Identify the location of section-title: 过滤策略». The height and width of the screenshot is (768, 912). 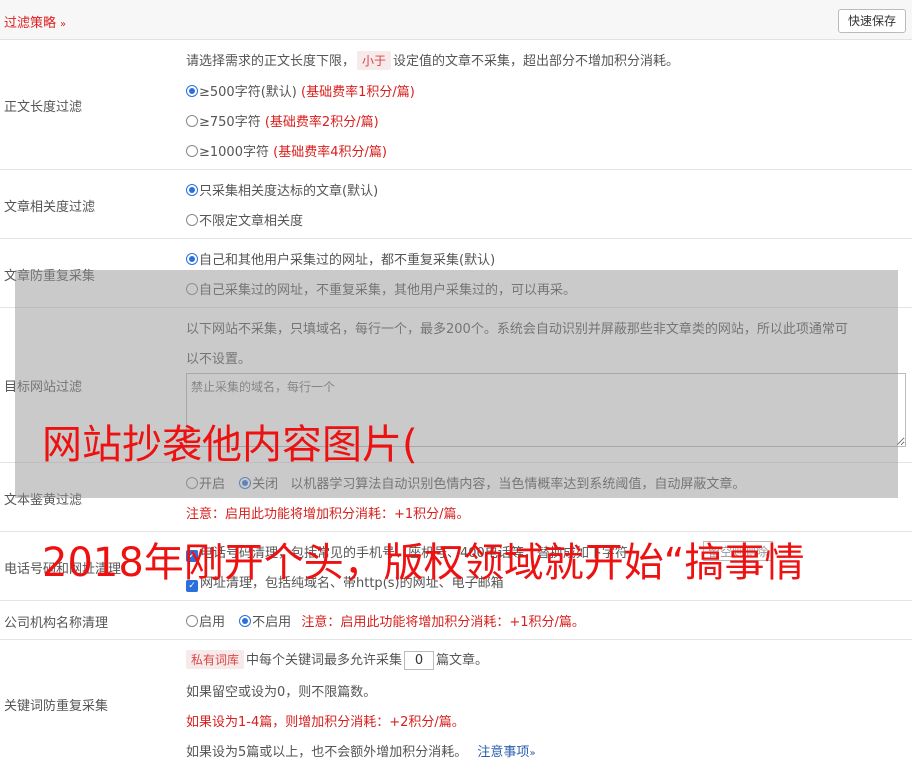
(35, 21).